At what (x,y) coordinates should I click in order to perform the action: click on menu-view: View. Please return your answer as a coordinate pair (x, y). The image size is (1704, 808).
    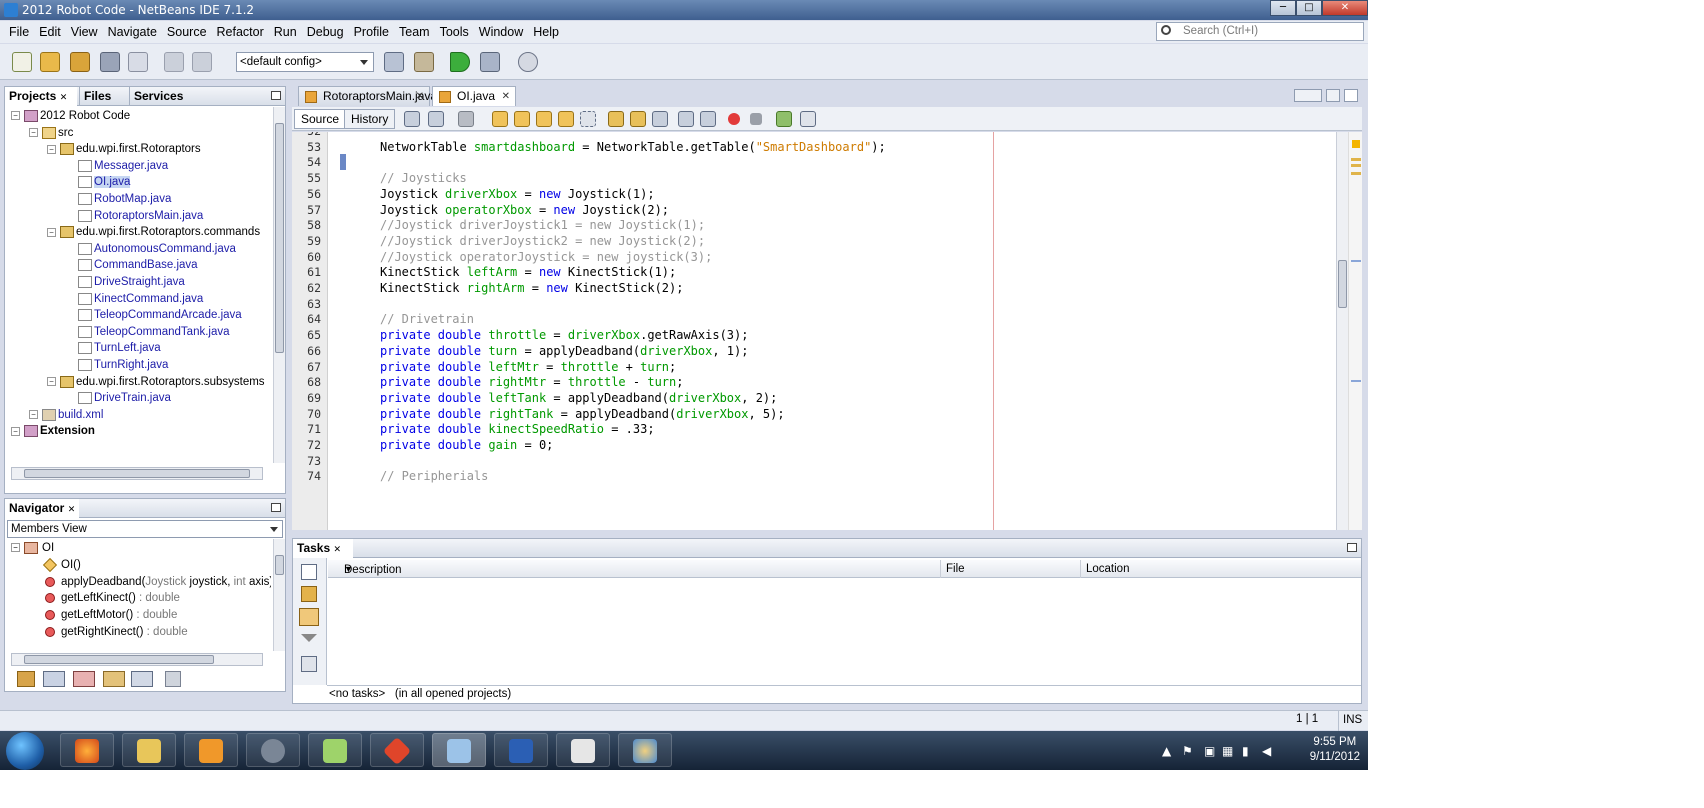
    Looking at the image, I should click on (84, 32).